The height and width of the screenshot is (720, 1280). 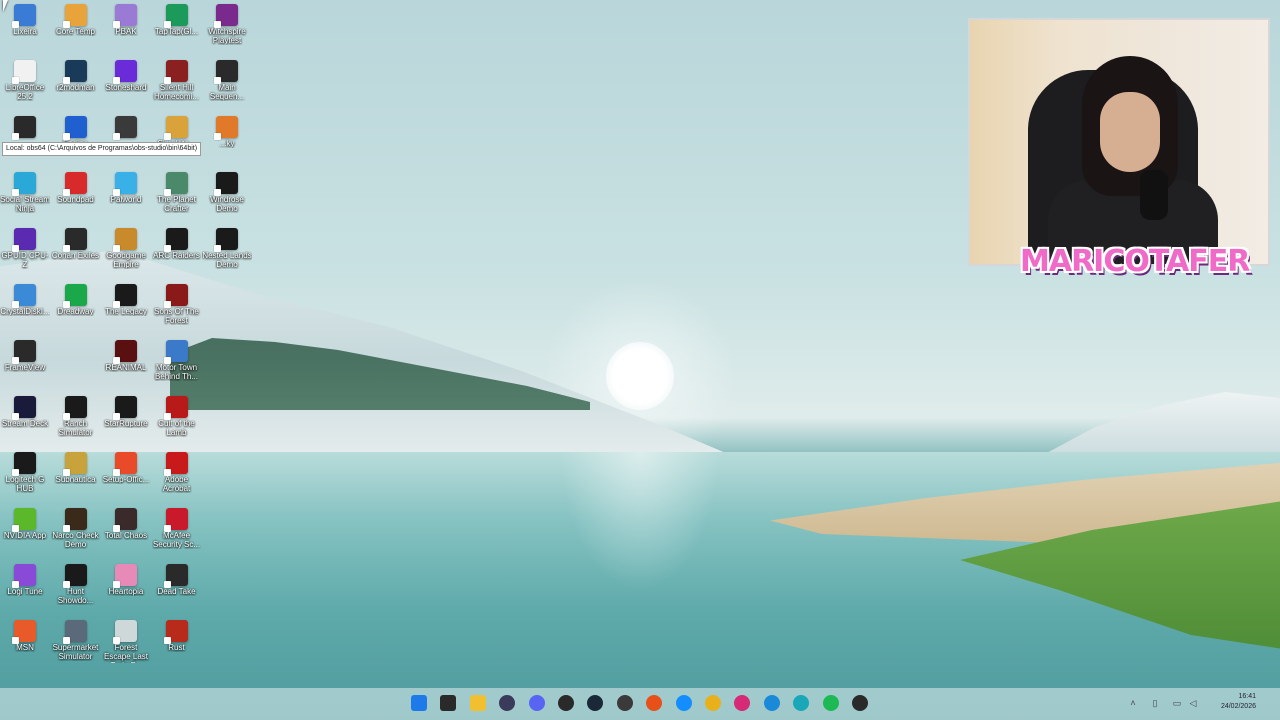 I want to click on desktop-icon: Soundpad, so click(x=76, y=195).